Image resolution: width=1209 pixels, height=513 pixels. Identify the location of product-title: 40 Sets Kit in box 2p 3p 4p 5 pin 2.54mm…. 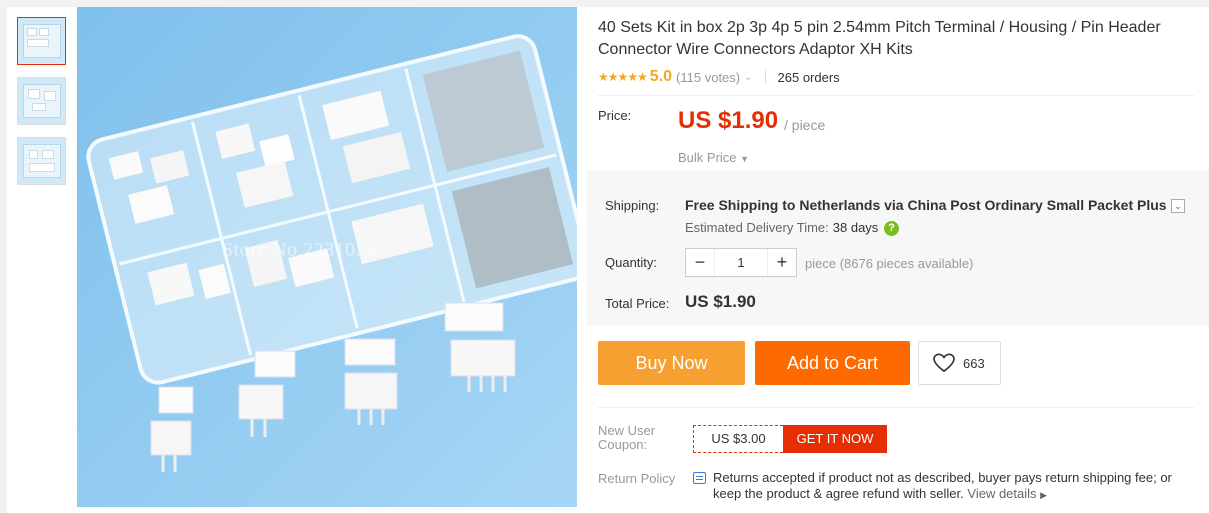
(879, 38).